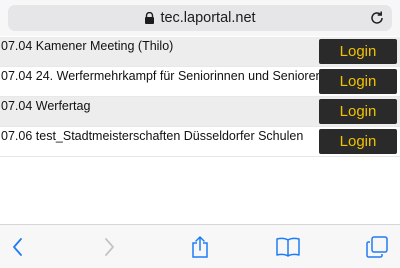  What do you see at coordinates (200, 112) in the screenshot?
I see `event-row: 07.04 Werfertag Login` at bounding box center [200, 112].